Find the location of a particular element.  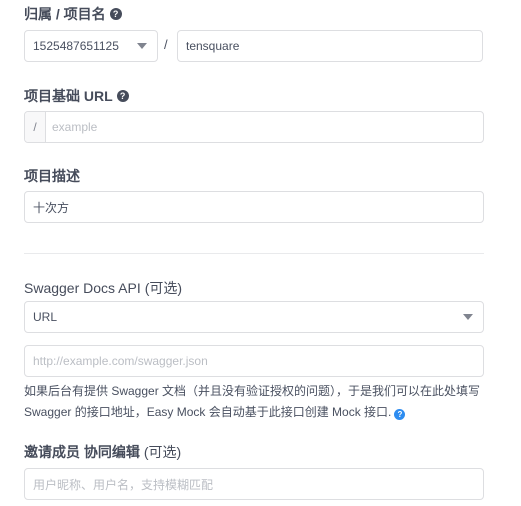

owner-project-label: 归属 / 项目名 ? is located at coordinates (73, 14).